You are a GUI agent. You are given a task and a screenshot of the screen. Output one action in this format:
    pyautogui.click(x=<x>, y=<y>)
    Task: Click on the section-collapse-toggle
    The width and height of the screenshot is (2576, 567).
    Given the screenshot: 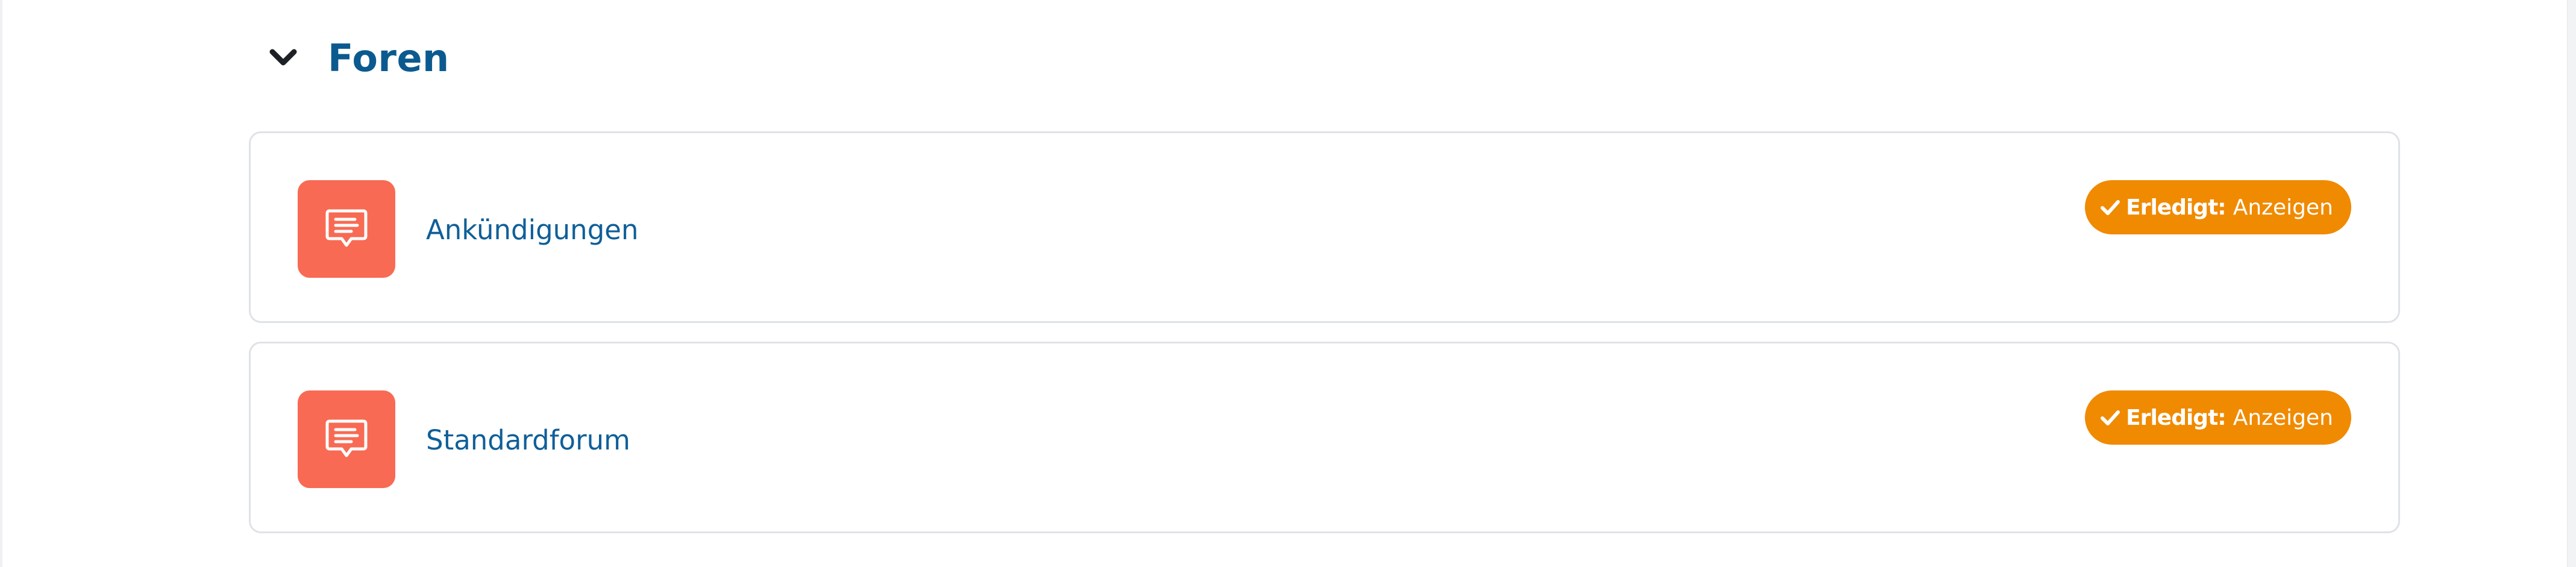 What is the action you would take?
    pyautogui.click(x=283, y=58)
    